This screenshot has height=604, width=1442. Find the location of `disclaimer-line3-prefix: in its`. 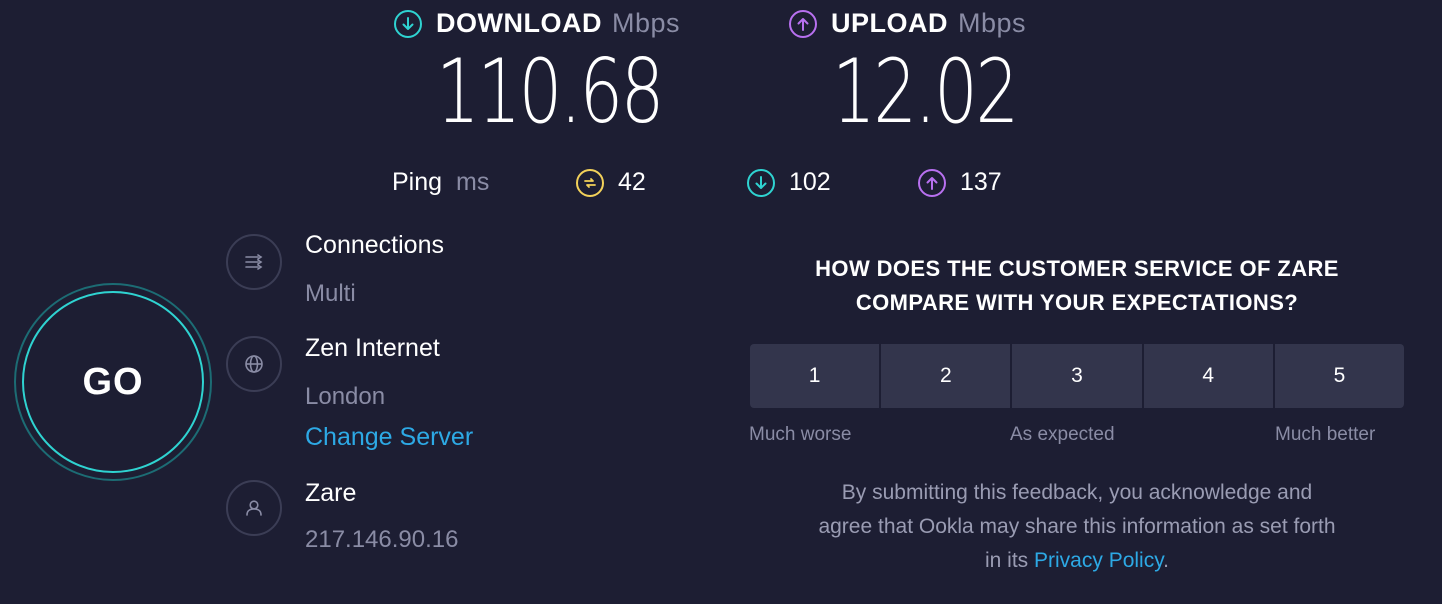

disclaimer-line3-prefix: in its is located at coordinates (1006, 560).